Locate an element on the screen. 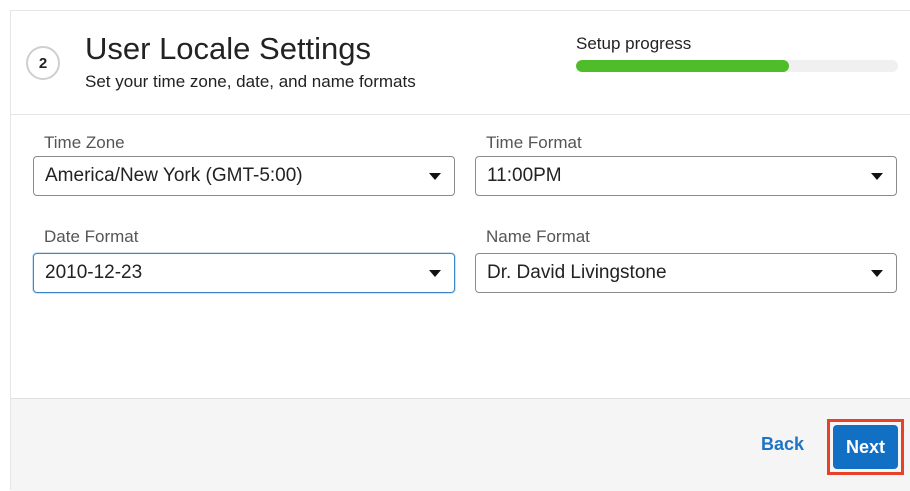 The width and height of the screenshot is (910, 491). date-format-label: Date Format is located at coordinates (91, 236).